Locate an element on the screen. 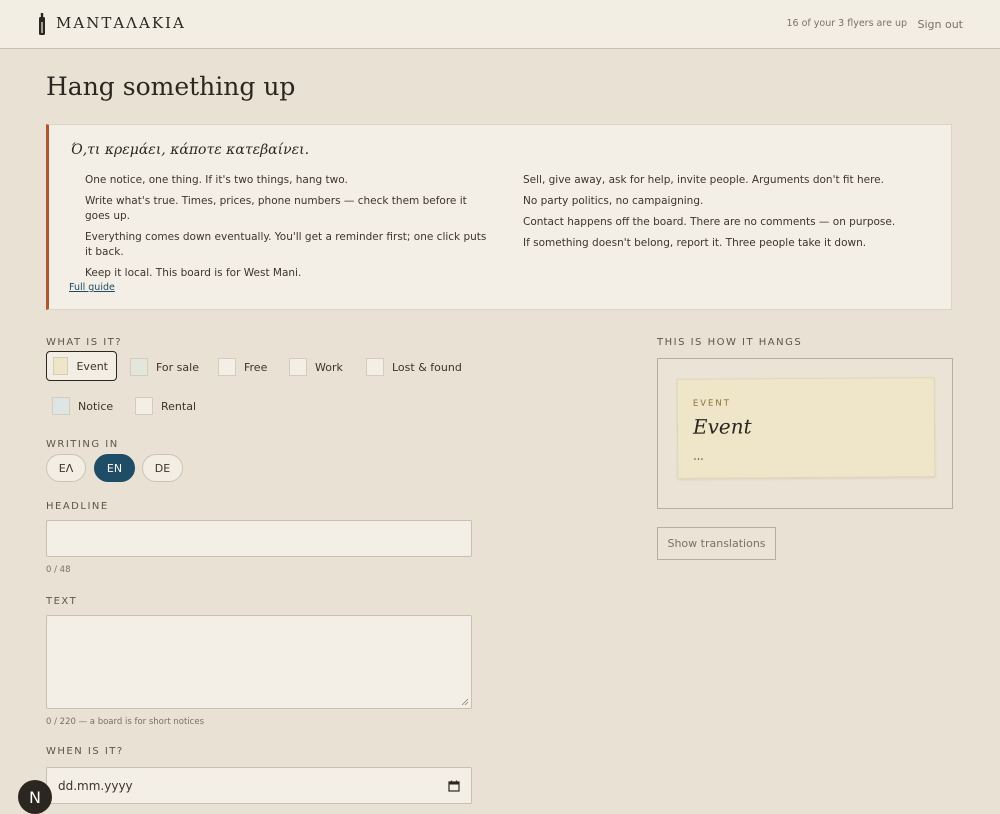 The image size is (1000, 814). rule-text: No party politics, no campaigning. is located at coordinates (613, 201).